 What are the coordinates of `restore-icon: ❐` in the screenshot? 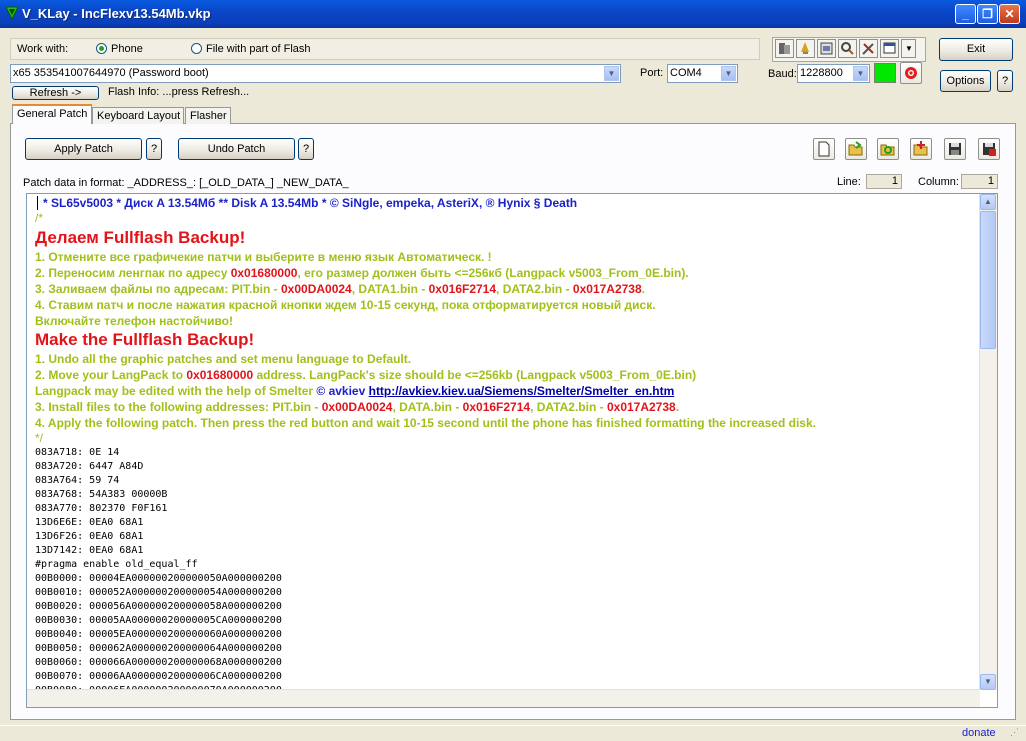 It's located at (987, 14).